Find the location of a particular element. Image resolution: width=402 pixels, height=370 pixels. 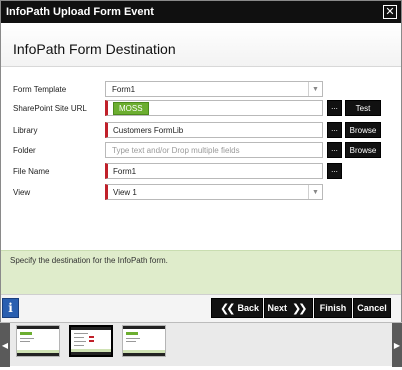

sharepoint-site-url-field: MOSS is located at coordinates (214, 108).